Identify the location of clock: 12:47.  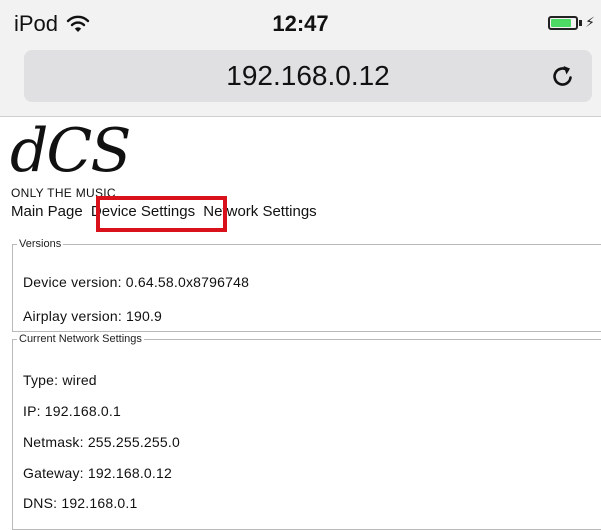
(300, 23).